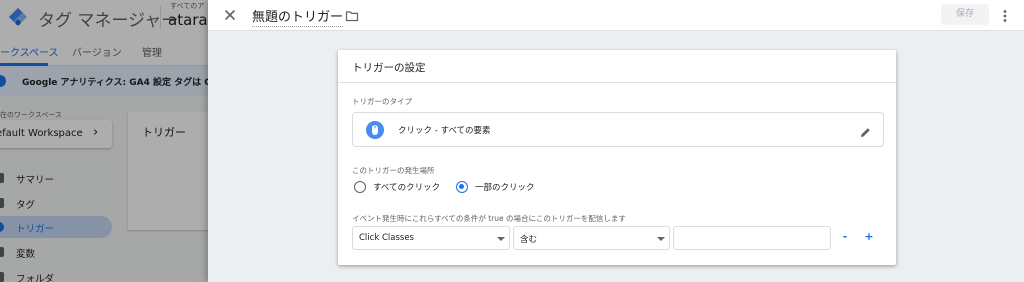 The width and height of the screenshot is (1024, 282). I want to click on fire-on-label: このトリガーの発生場所, so click(393, 170).